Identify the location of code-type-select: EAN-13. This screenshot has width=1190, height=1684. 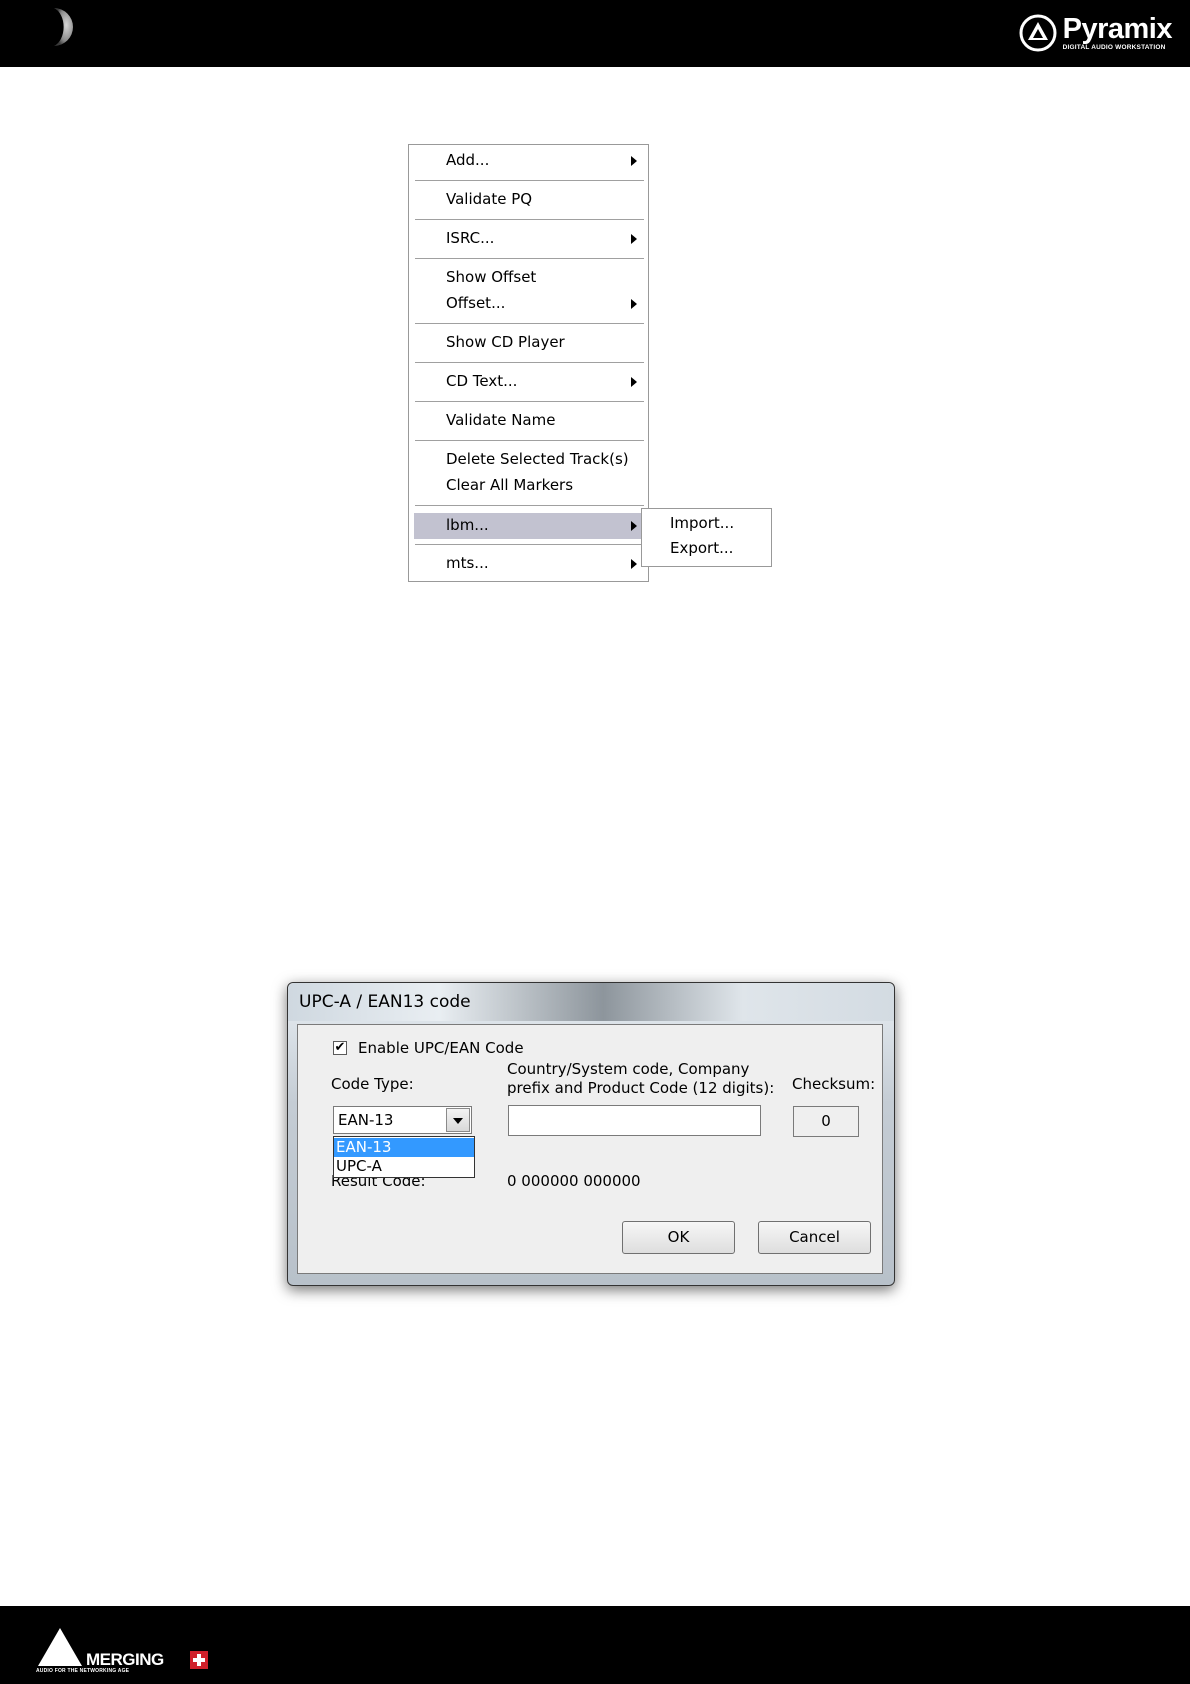
(402, 1120).